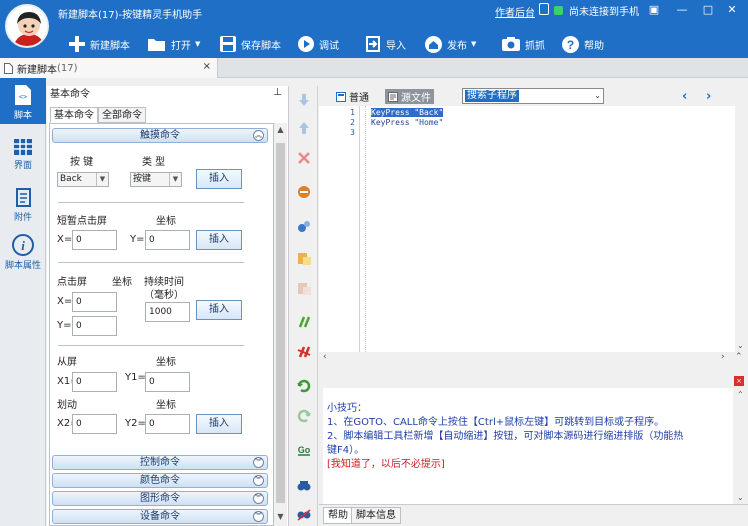 This screenshot has height=526, width=748. I want to click on section-device-commands: 设备命令 ︾, so click(160, 516).